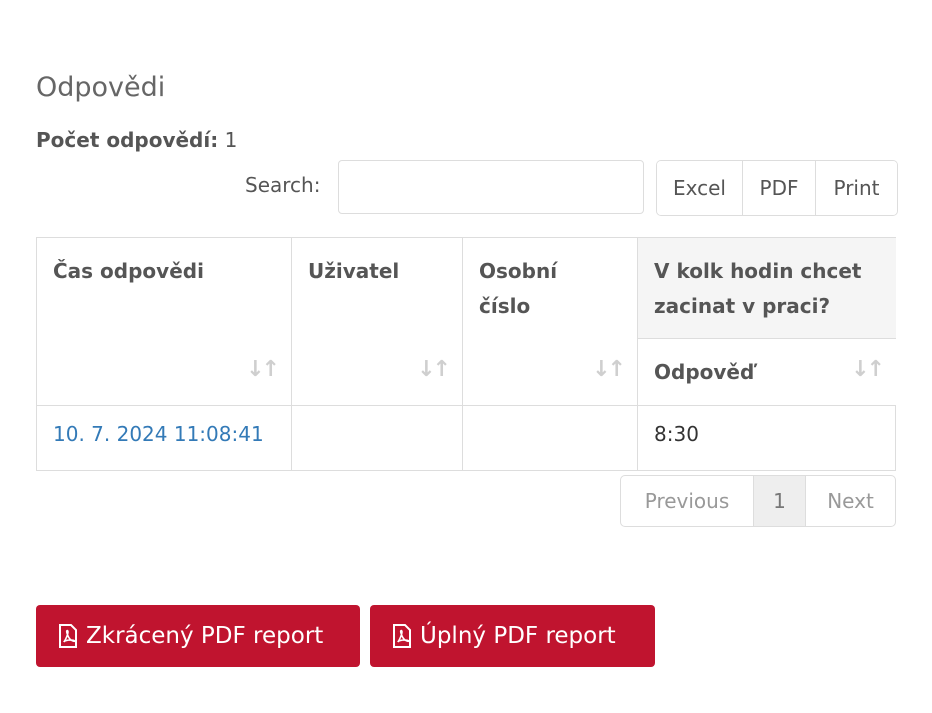  I want to click on export-buttons: Excel PDF Print, so click(777, 188).